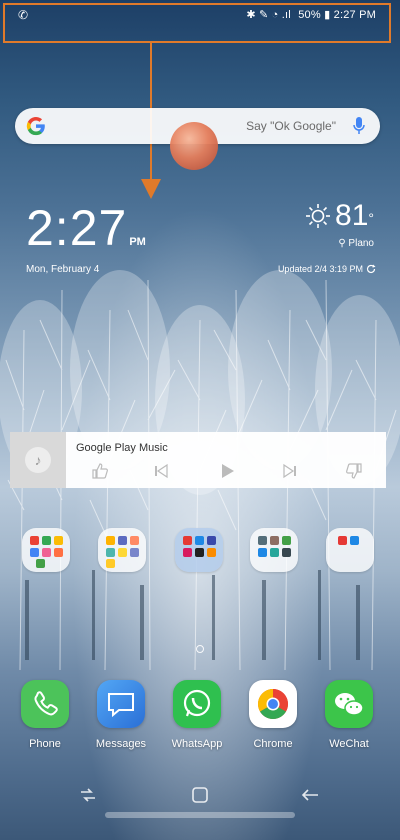 This screenshot has height=840, width=400. What do you see at coordinates (198, 460) in the screenshot?
I see `music-widget: ♪ Google Play Music` at bounding box center [198, 460].